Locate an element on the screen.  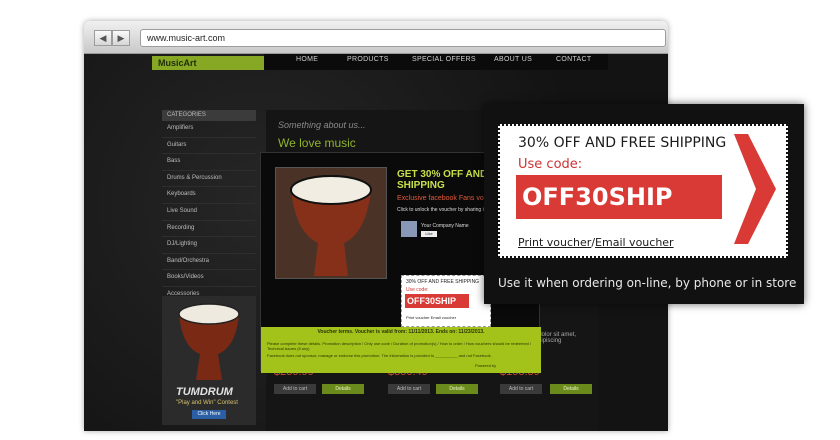
address-bar: www.music-art.com is located at coordinates (403, 38).